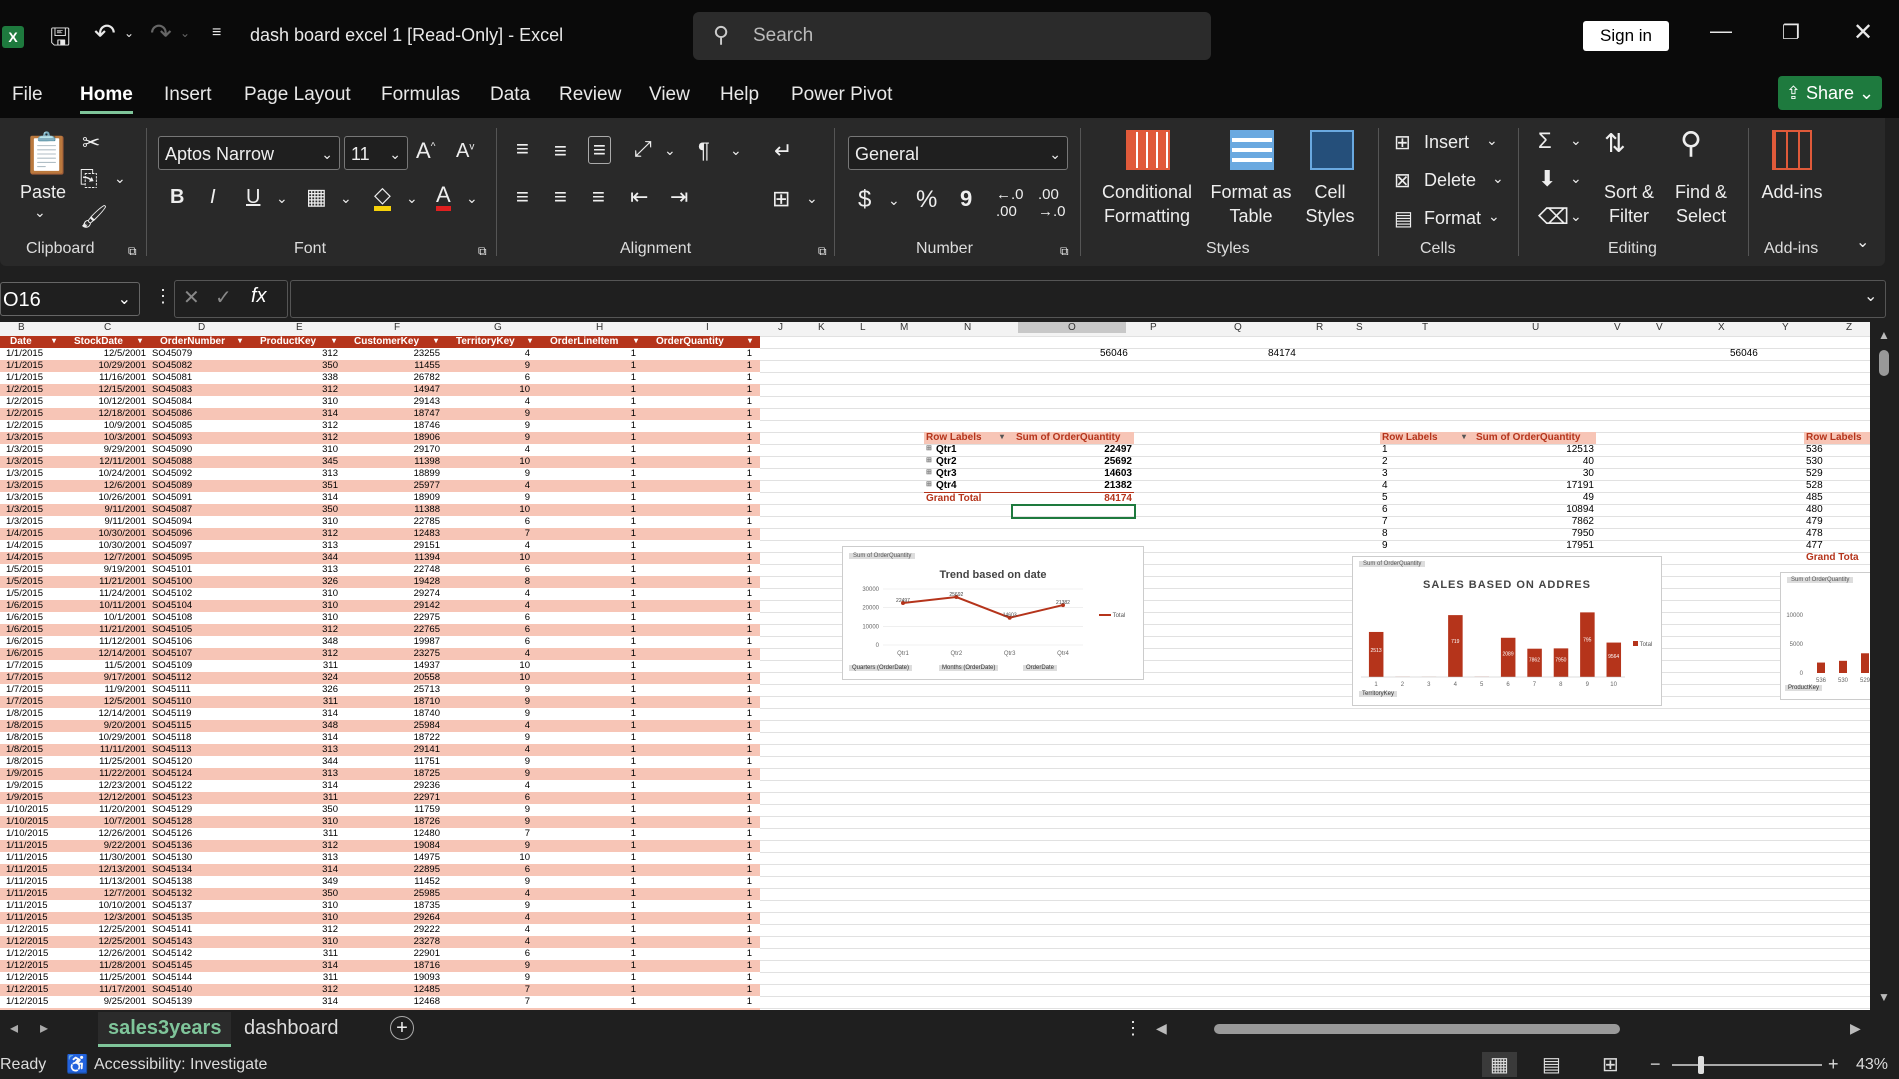  I want to click on table-cell: 344, so click(308, 557).